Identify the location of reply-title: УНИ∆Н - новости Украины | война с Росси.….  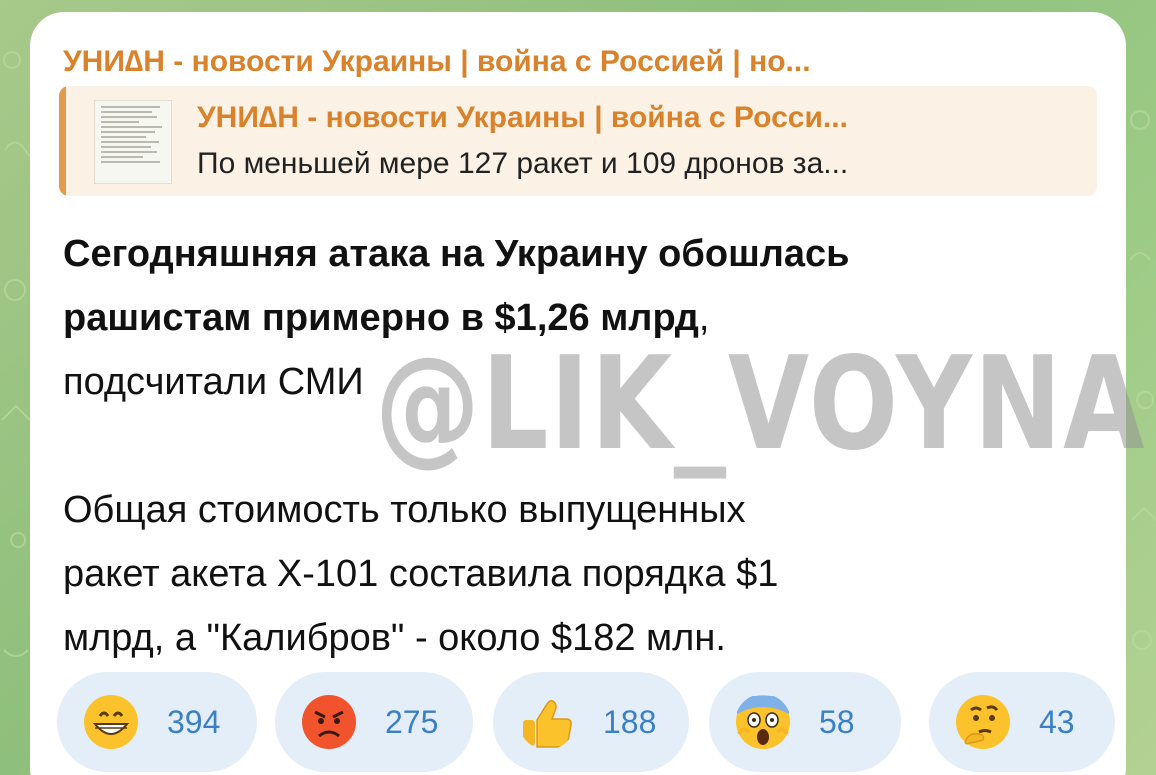
(522, 117).